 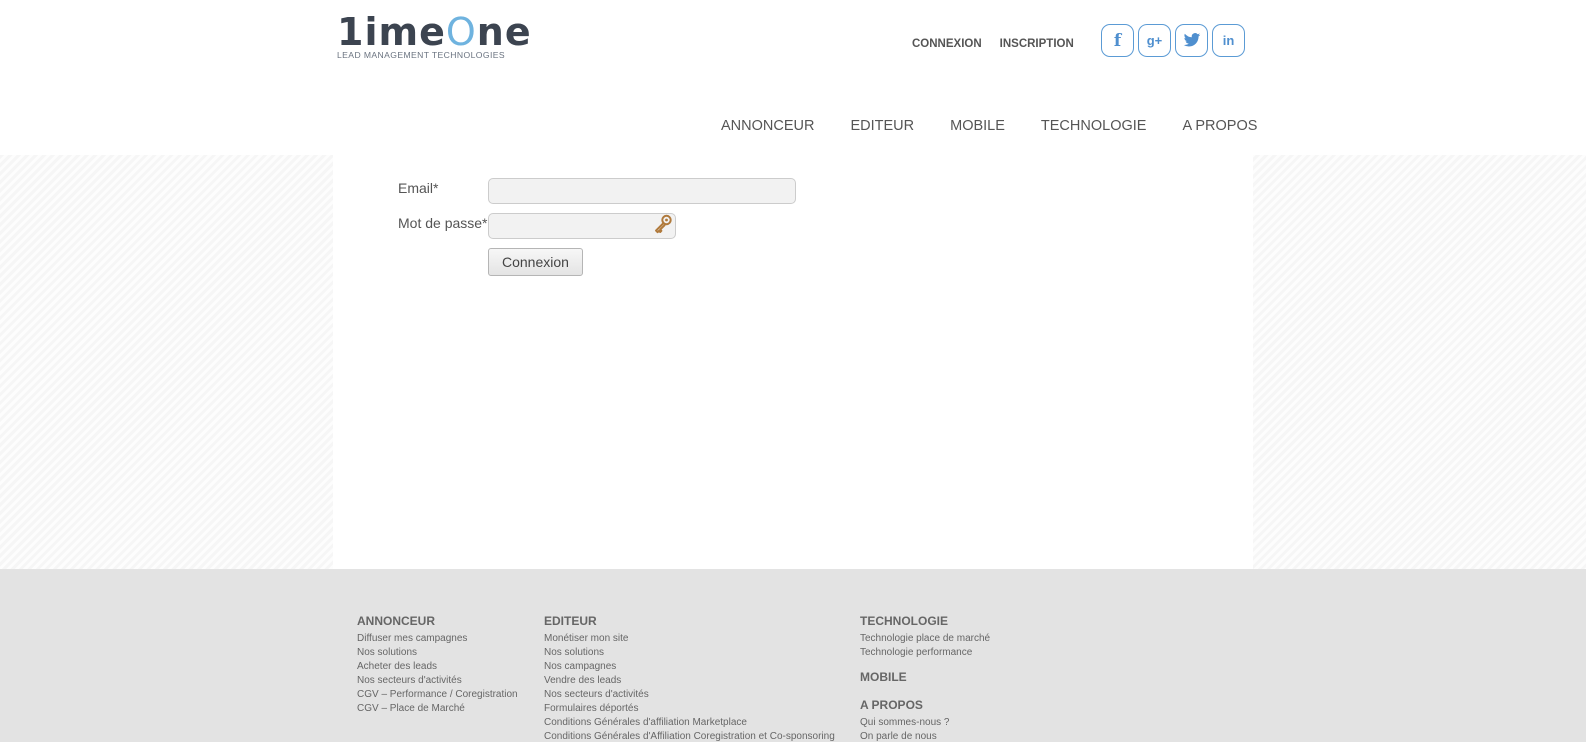 What do you see at coordinates (689, 639) in the screenshot?
I see `footer-link: Monétiser mon site` at bounding box center [689, 639].